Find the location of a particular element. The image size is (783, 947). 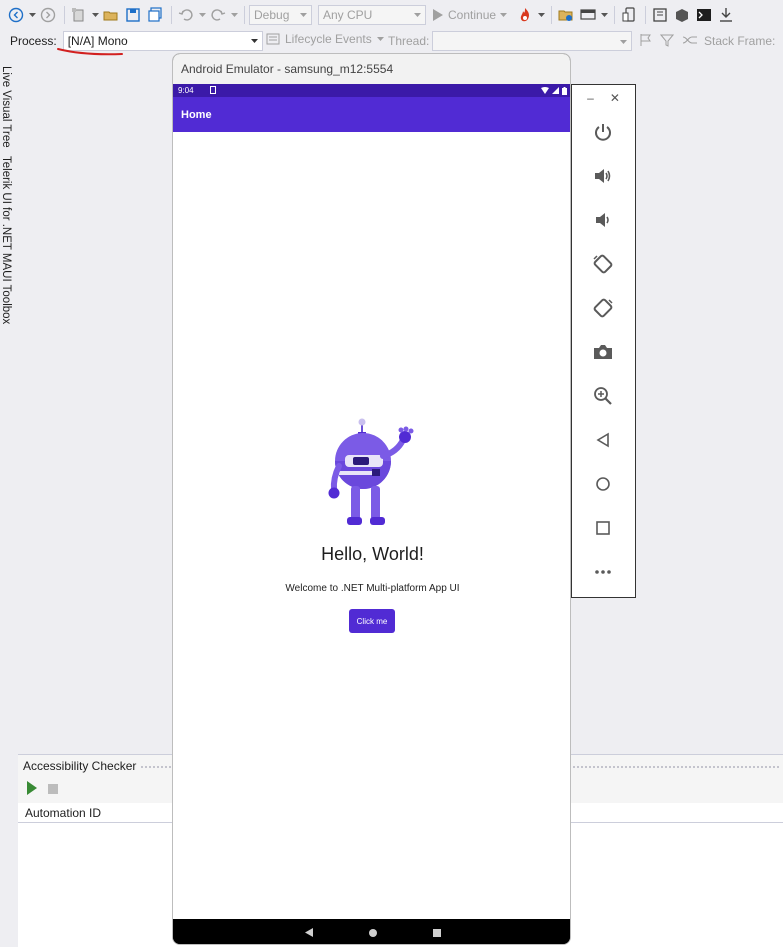

nav-home-icon is located at coordinates (372, 933).